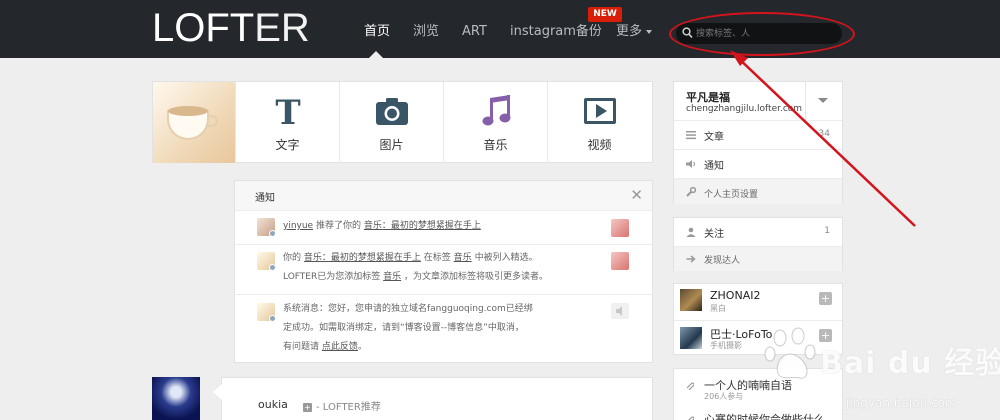 This screenshot has height=420, width=1000. What do you see at coordinates (188, 111) in the screenshot?
I see `coffee-foam-shape` at bounding box center [188, 111].